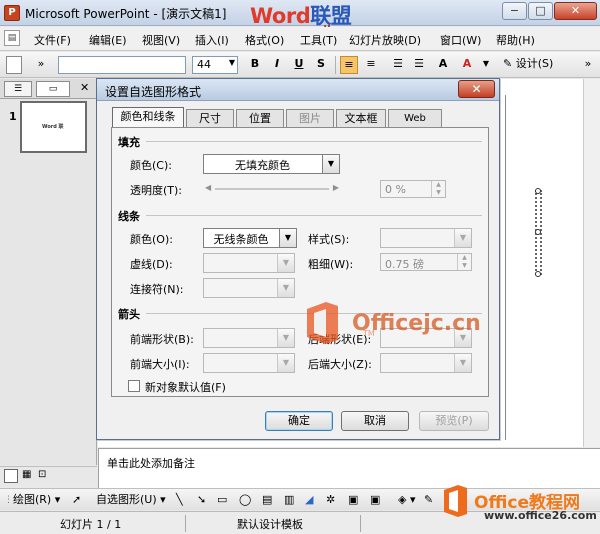 The image size is (600, 534). I want to click on transparency-spinner: 0 % ▲ ▼, so click(413, 189).